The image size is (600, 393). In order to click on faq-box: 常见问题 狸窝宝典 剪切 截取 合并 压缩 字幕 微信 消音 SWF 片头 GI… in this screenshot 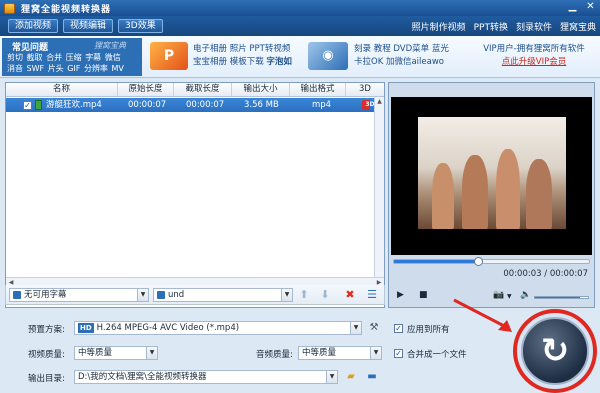, I will do `click(72, 57)`.